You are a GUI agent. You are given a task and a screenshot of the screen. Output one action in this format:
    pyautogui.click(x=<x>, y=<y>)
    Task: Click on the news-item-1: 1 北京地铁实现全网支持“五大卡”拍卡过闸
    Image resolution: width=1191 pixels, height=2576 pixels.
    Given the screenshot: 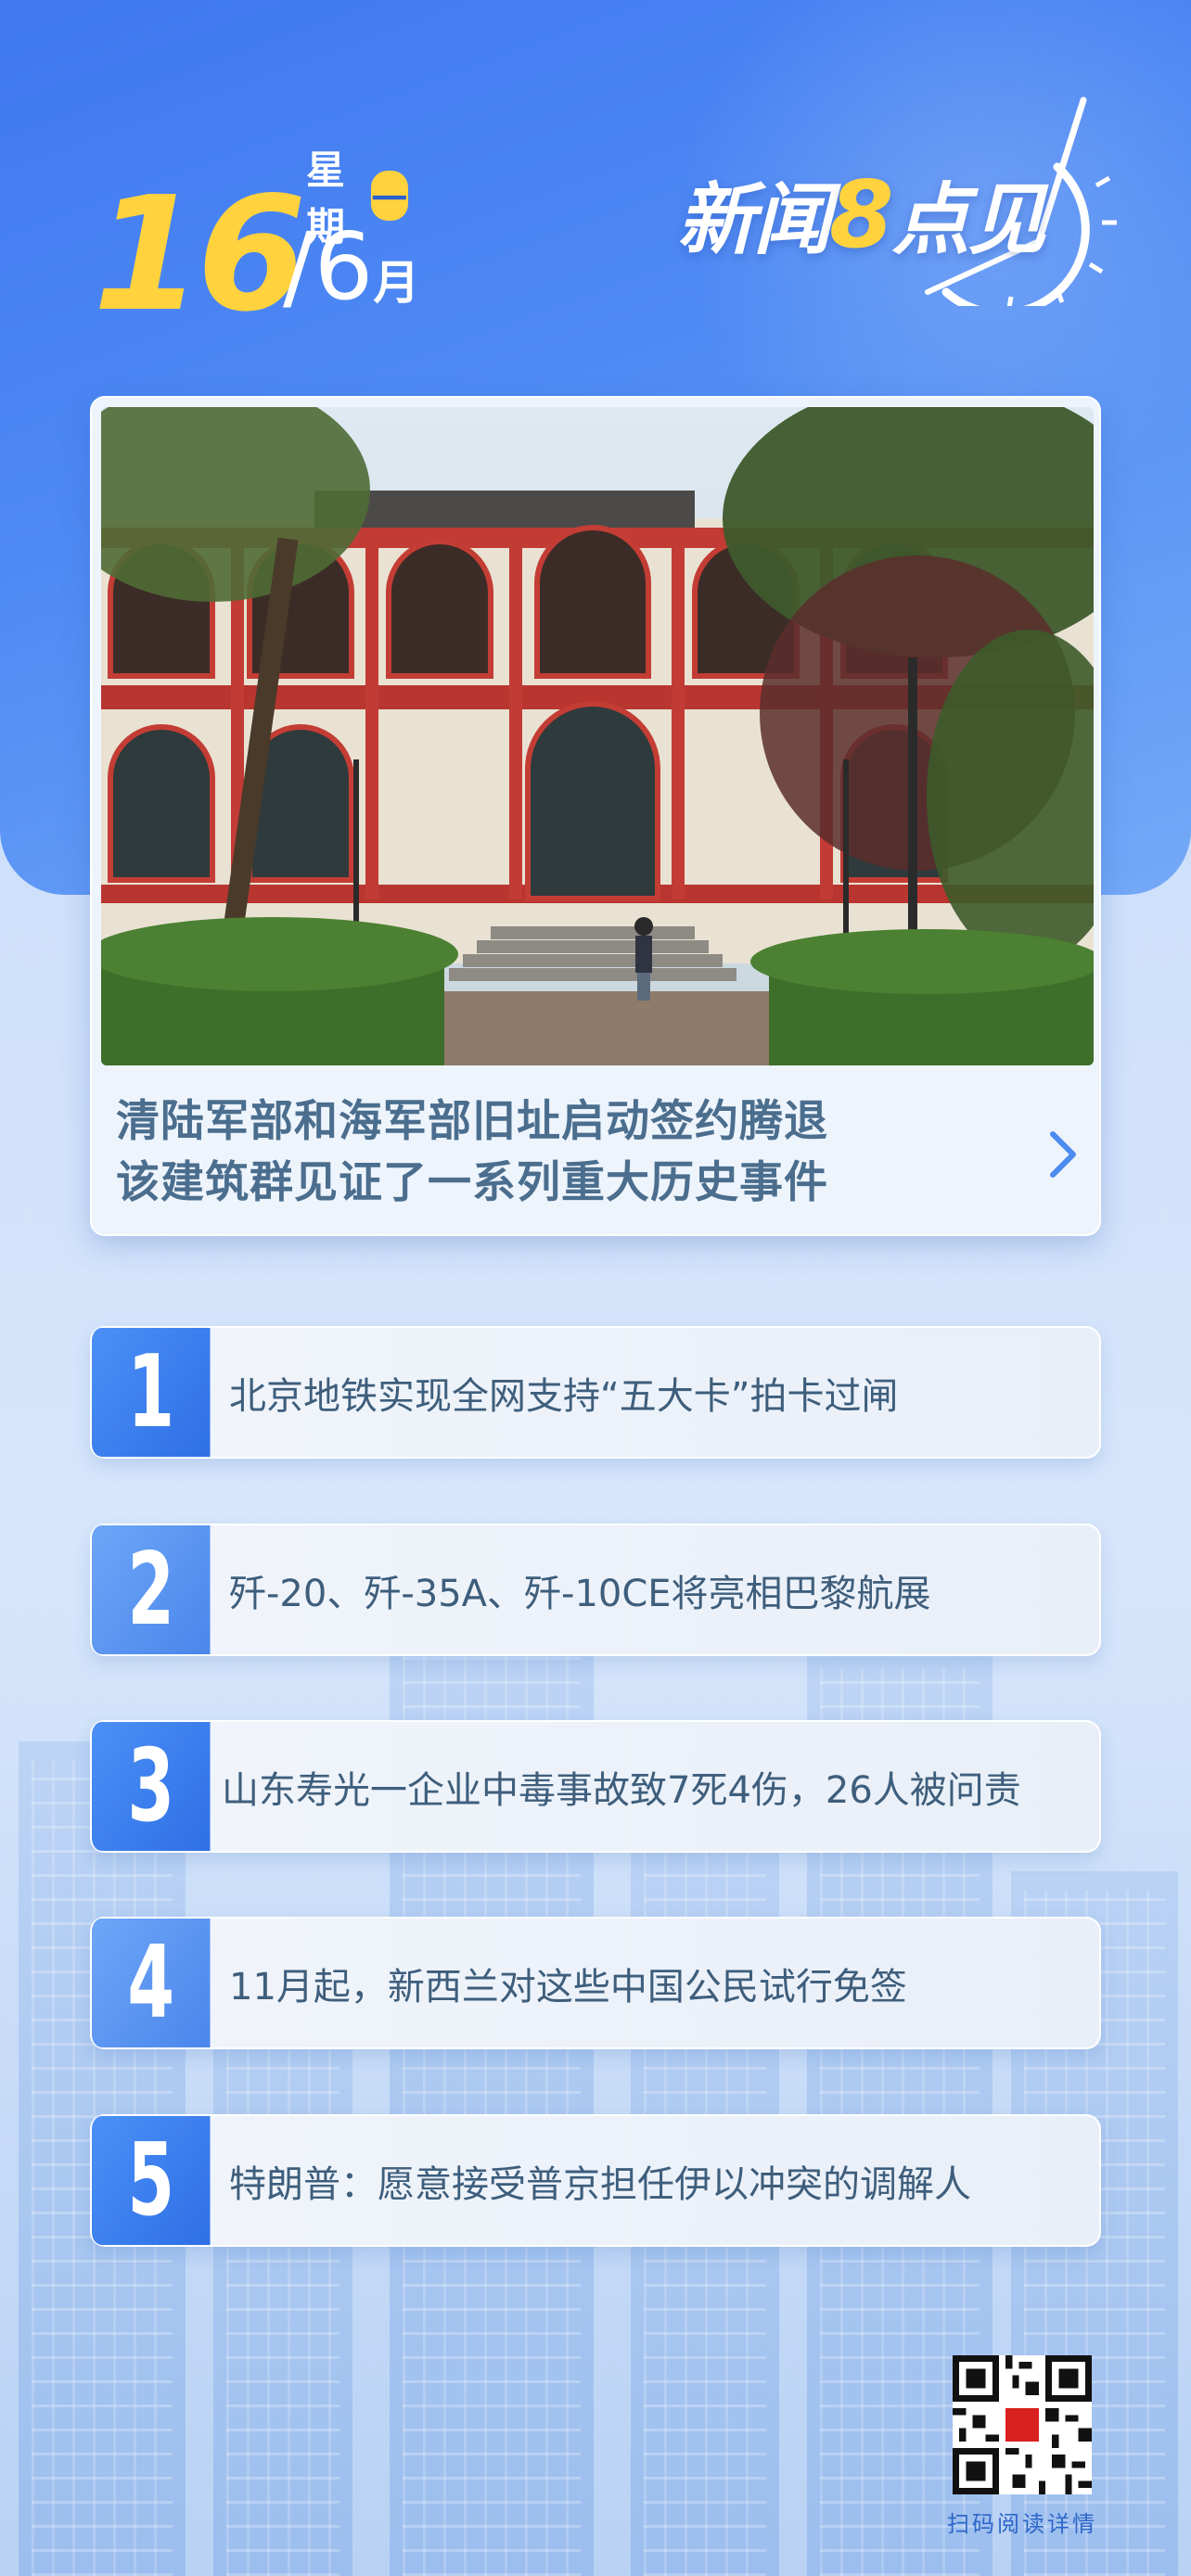 What is the action you would take?
    pyautogui.click(x=595, y=1392)
    